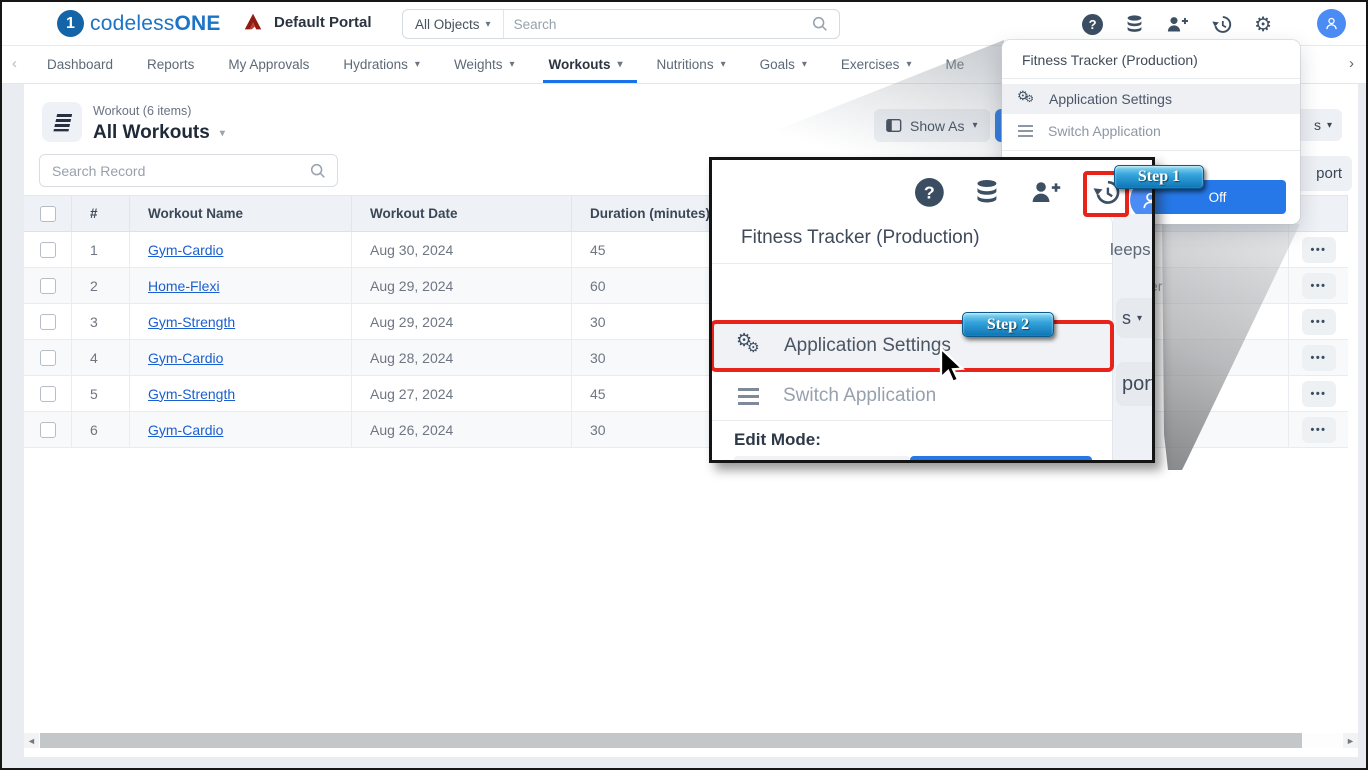 The width and height of the screenshot is (1368, 770). I want to click on search-scope-select: All Objects ▾, so click(453, 24).